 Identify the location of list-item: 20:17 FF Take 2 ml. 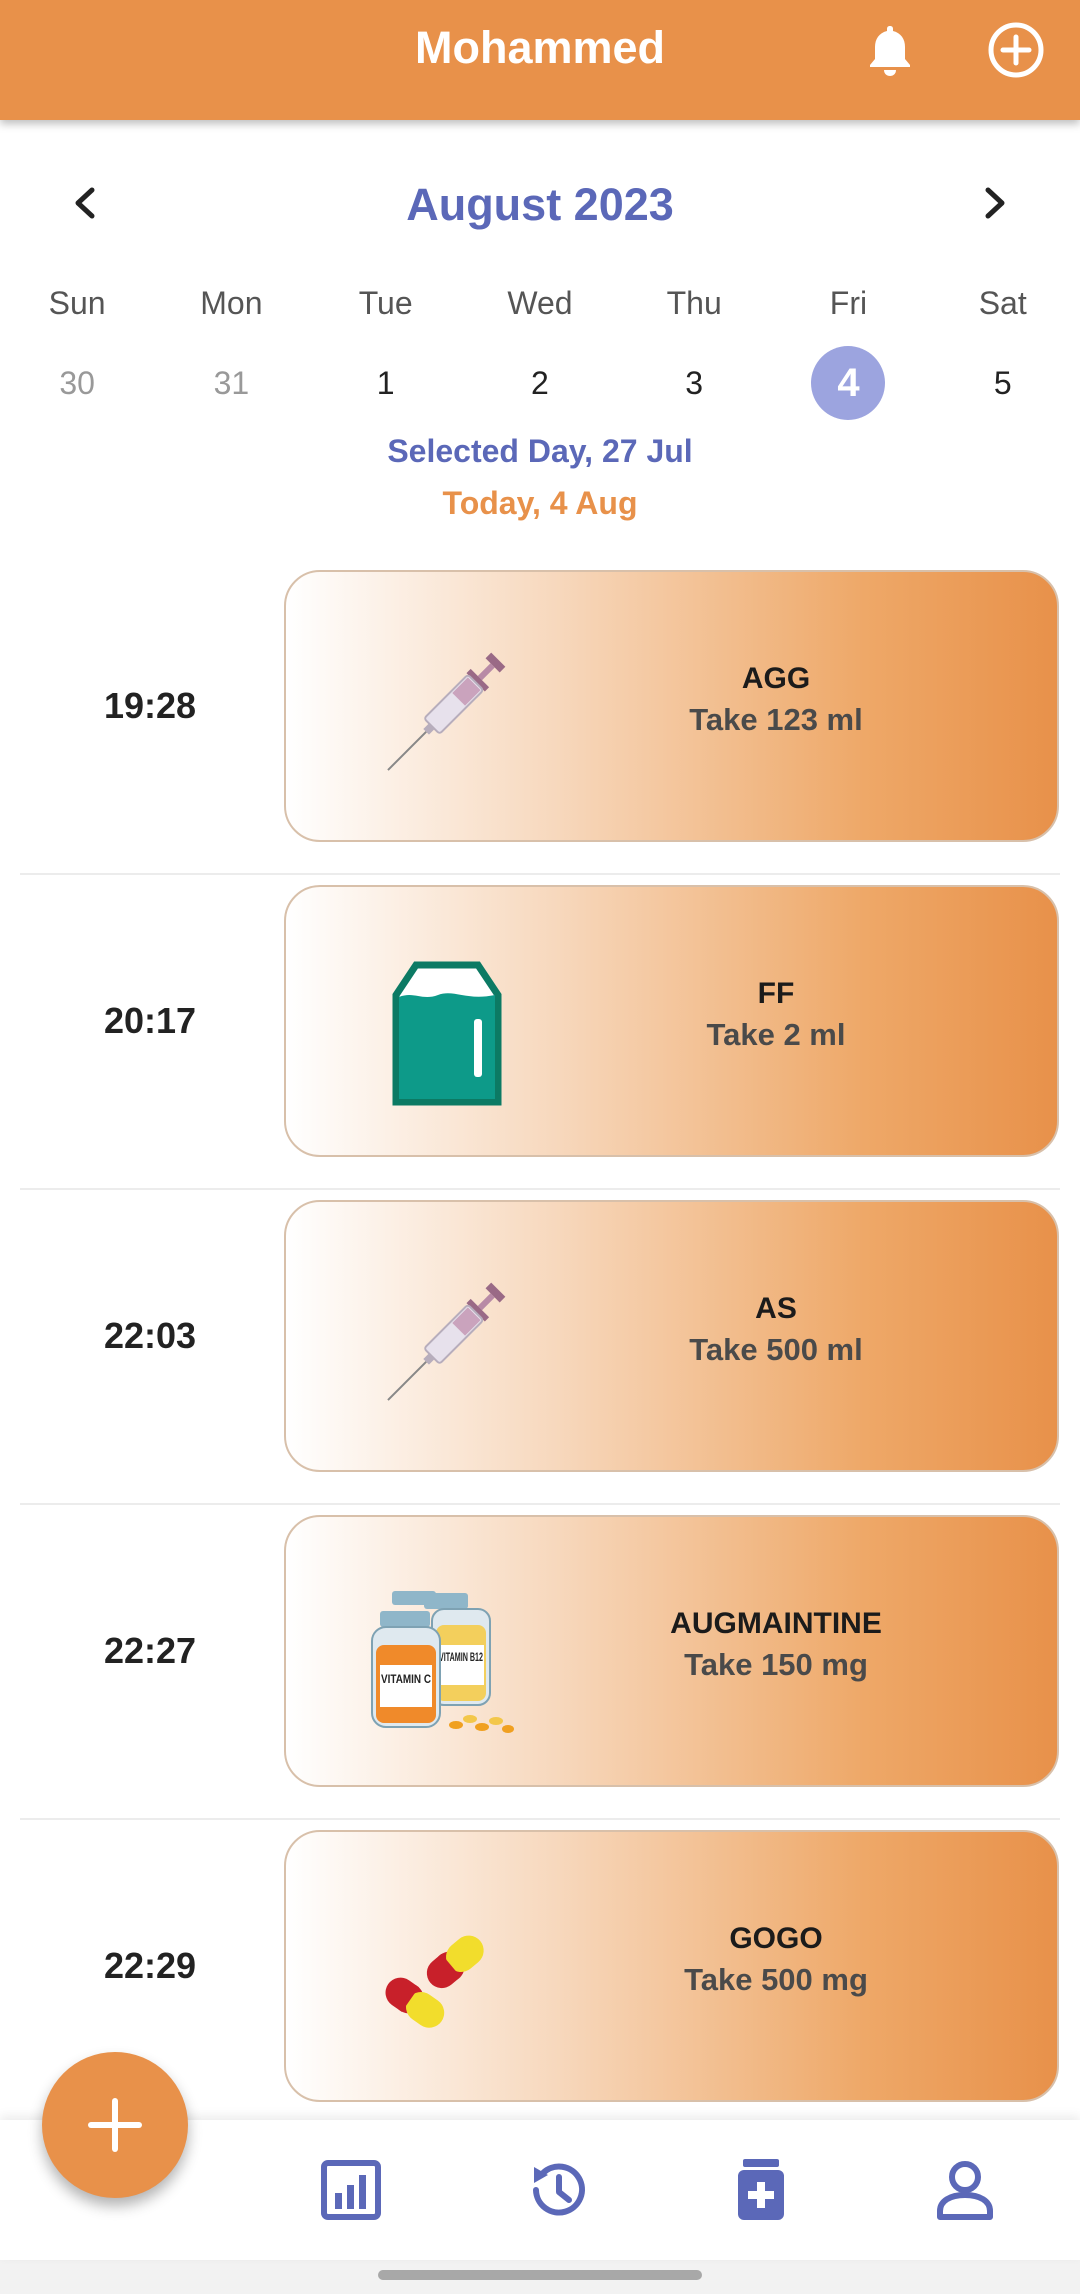
(540, 1032).